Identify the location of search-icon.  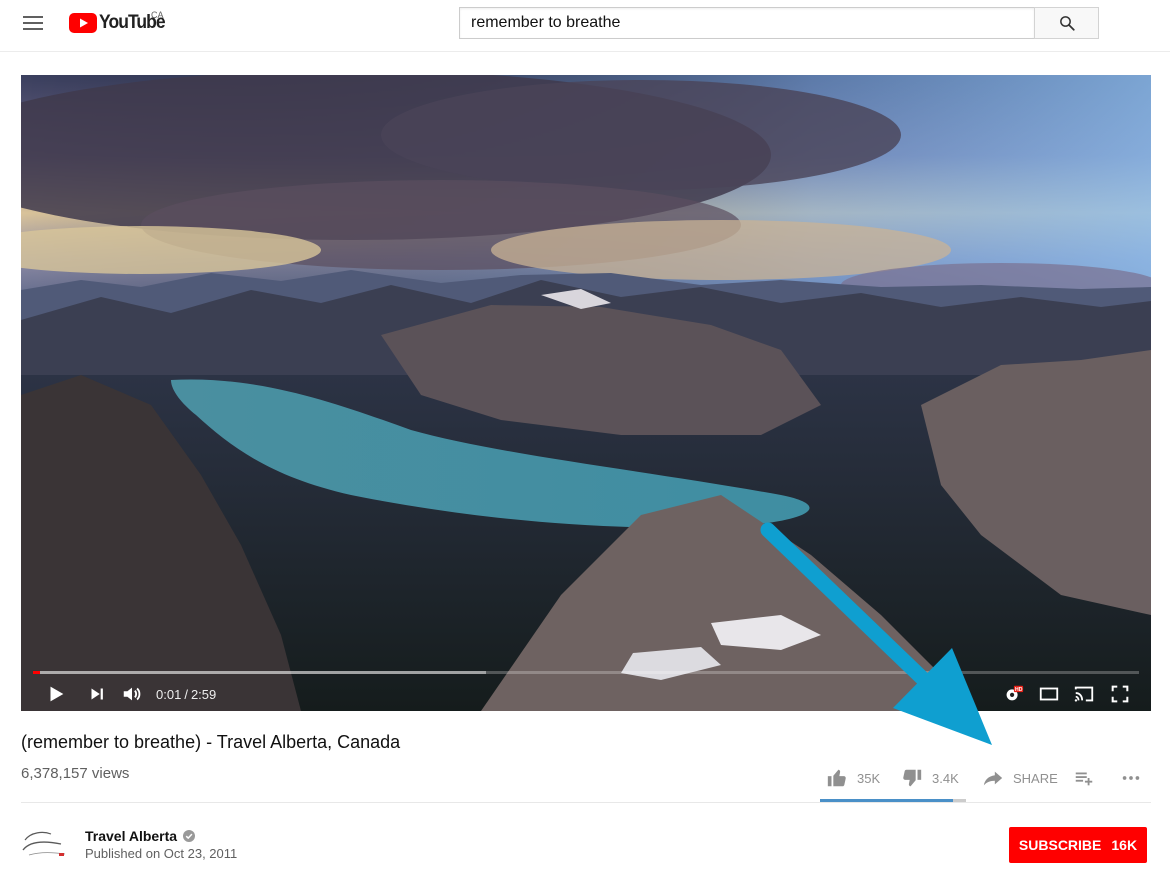
(1067, 23).